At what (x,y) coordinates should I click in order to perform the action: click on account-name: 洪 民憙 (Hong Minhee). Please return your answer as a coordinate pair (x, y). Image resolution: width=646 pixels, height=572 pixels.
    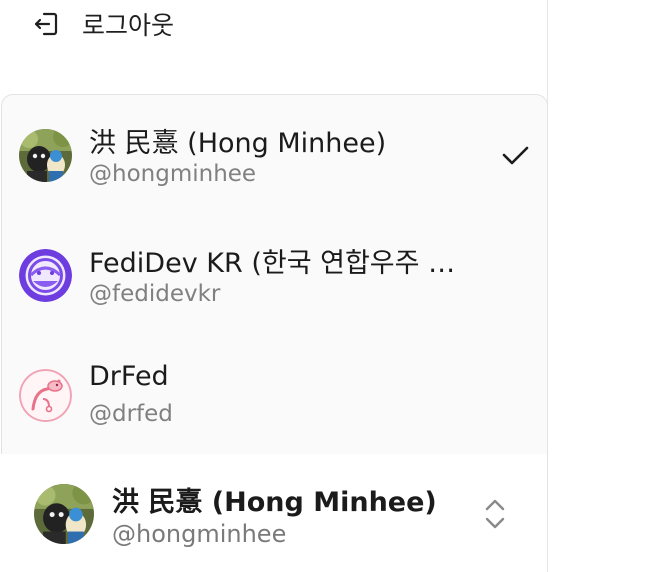
    Looking at the image, I should click on (238, 143).